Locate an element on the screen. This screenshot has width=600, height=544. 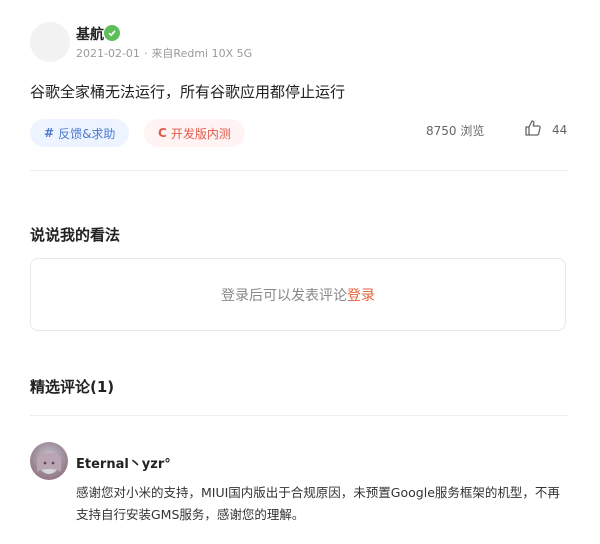
login-link: 登录 is located at coordinates (361, 295).